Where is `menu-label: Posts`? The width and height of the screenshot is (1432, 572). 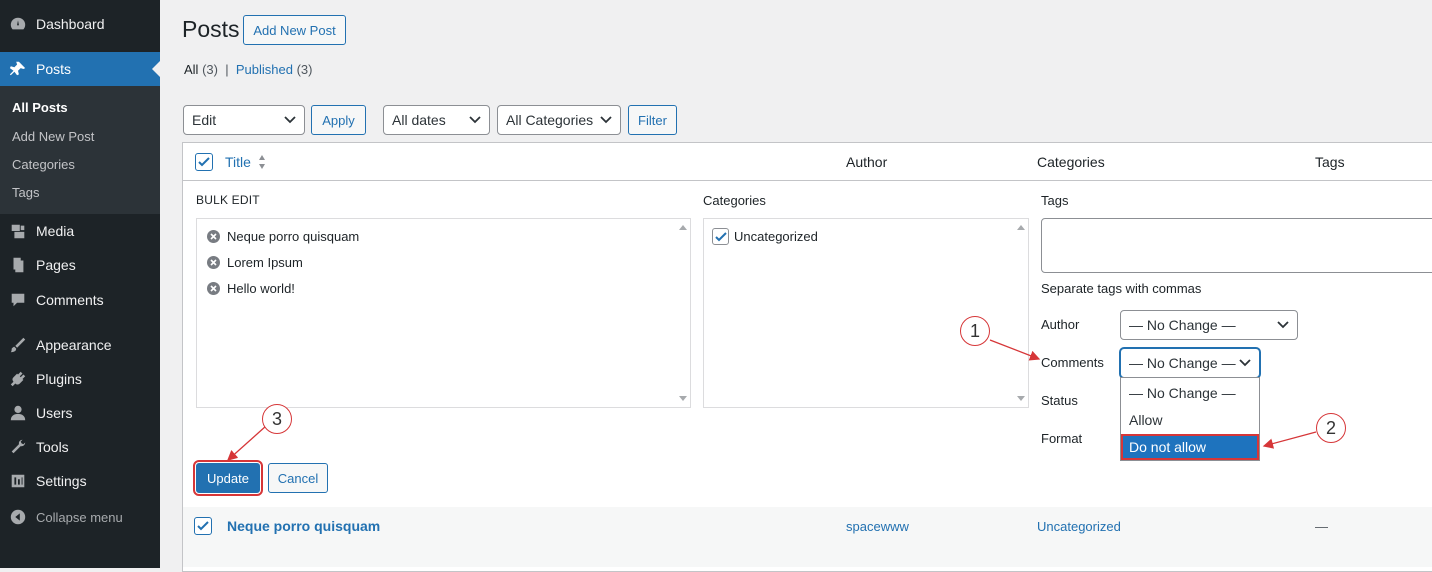 menu-label: Posts is located at coordinates (54, 69).